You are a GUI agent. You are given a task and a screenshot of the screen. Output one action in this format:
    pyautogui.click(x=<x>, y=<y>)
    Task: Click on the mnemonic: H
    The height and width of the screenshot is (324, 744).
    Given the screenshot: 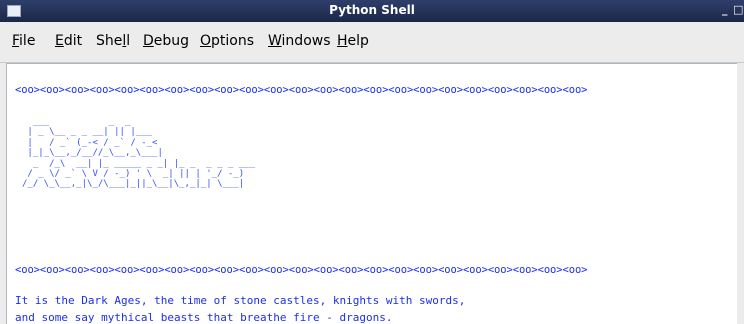 What is the action you would take?
    pyautogui.click(x=342, y=41)
    